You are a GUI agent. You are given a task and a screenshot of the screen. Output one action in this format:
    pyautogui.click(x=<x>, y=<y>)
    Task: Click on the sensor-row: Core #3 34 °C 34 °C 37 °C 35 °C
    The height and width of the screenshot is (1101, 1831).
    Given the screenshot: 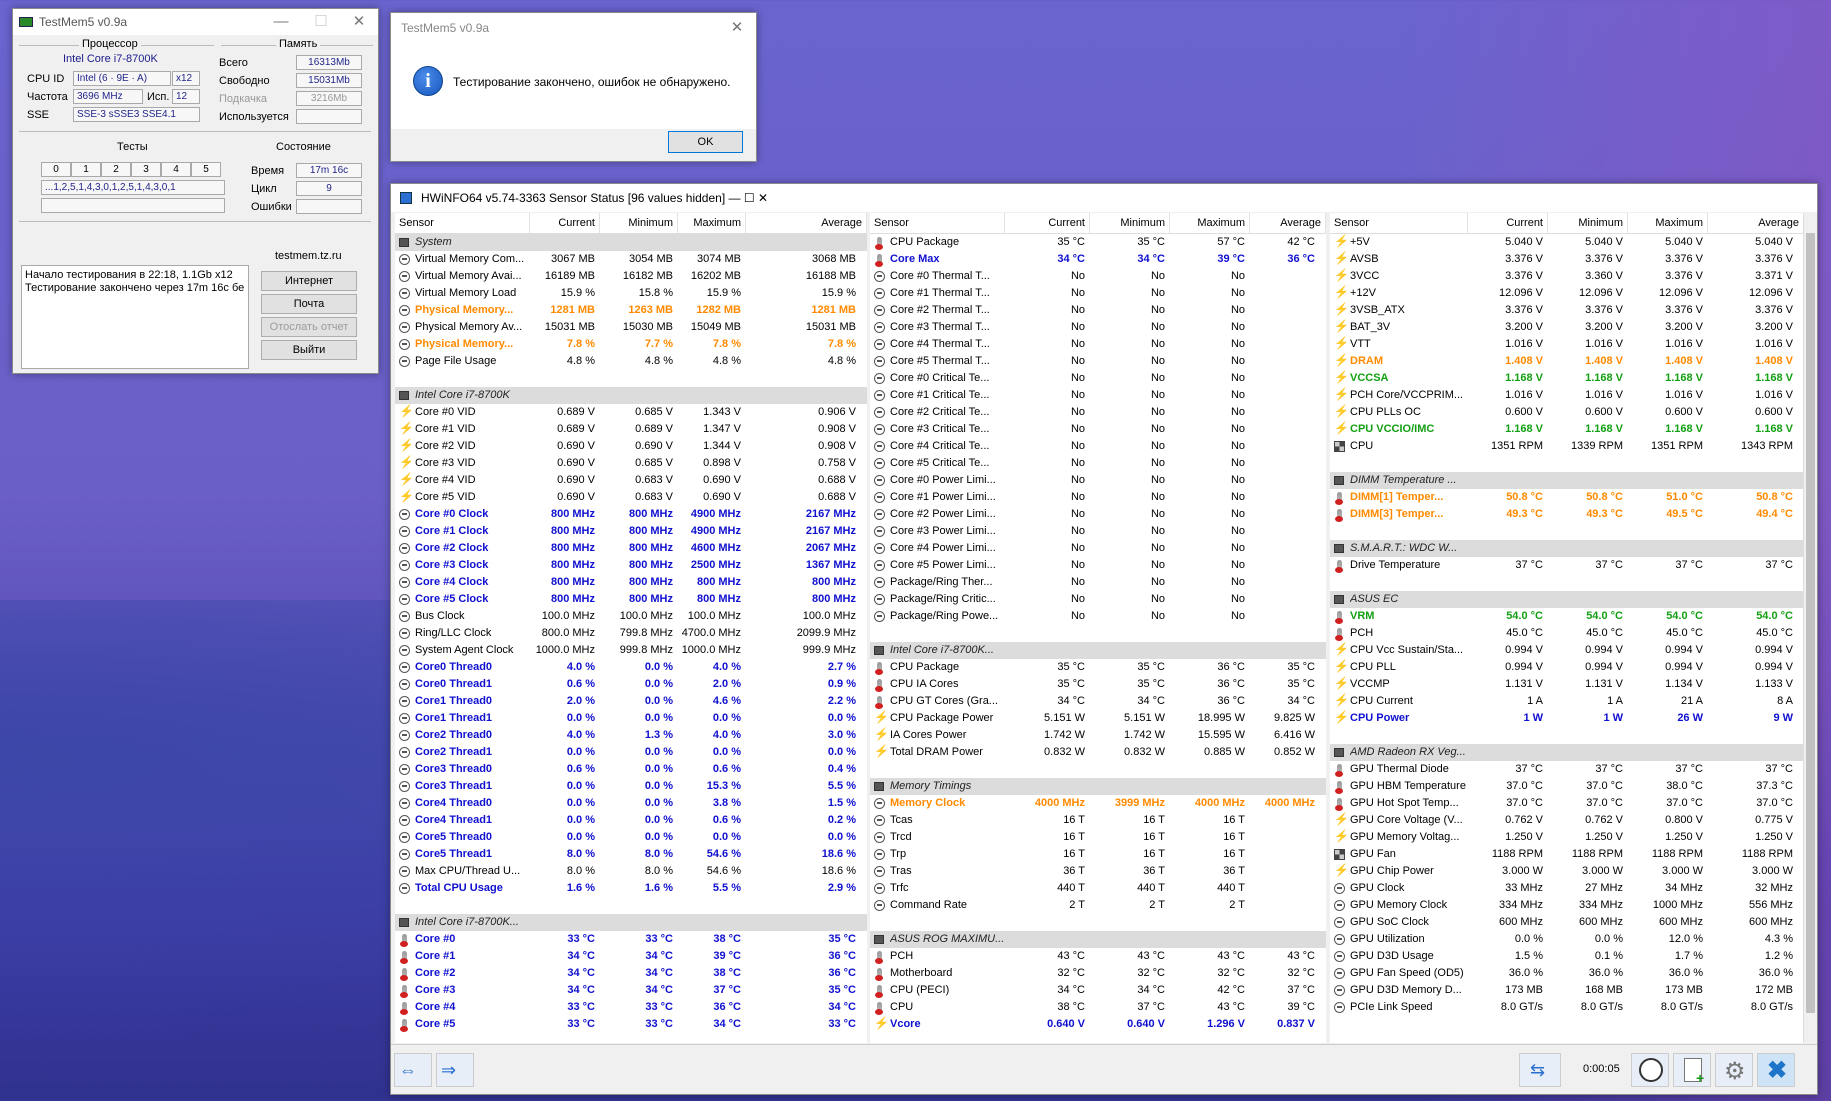 What is the action you would take?
    pyautogui.click(x=631, y=990)
    